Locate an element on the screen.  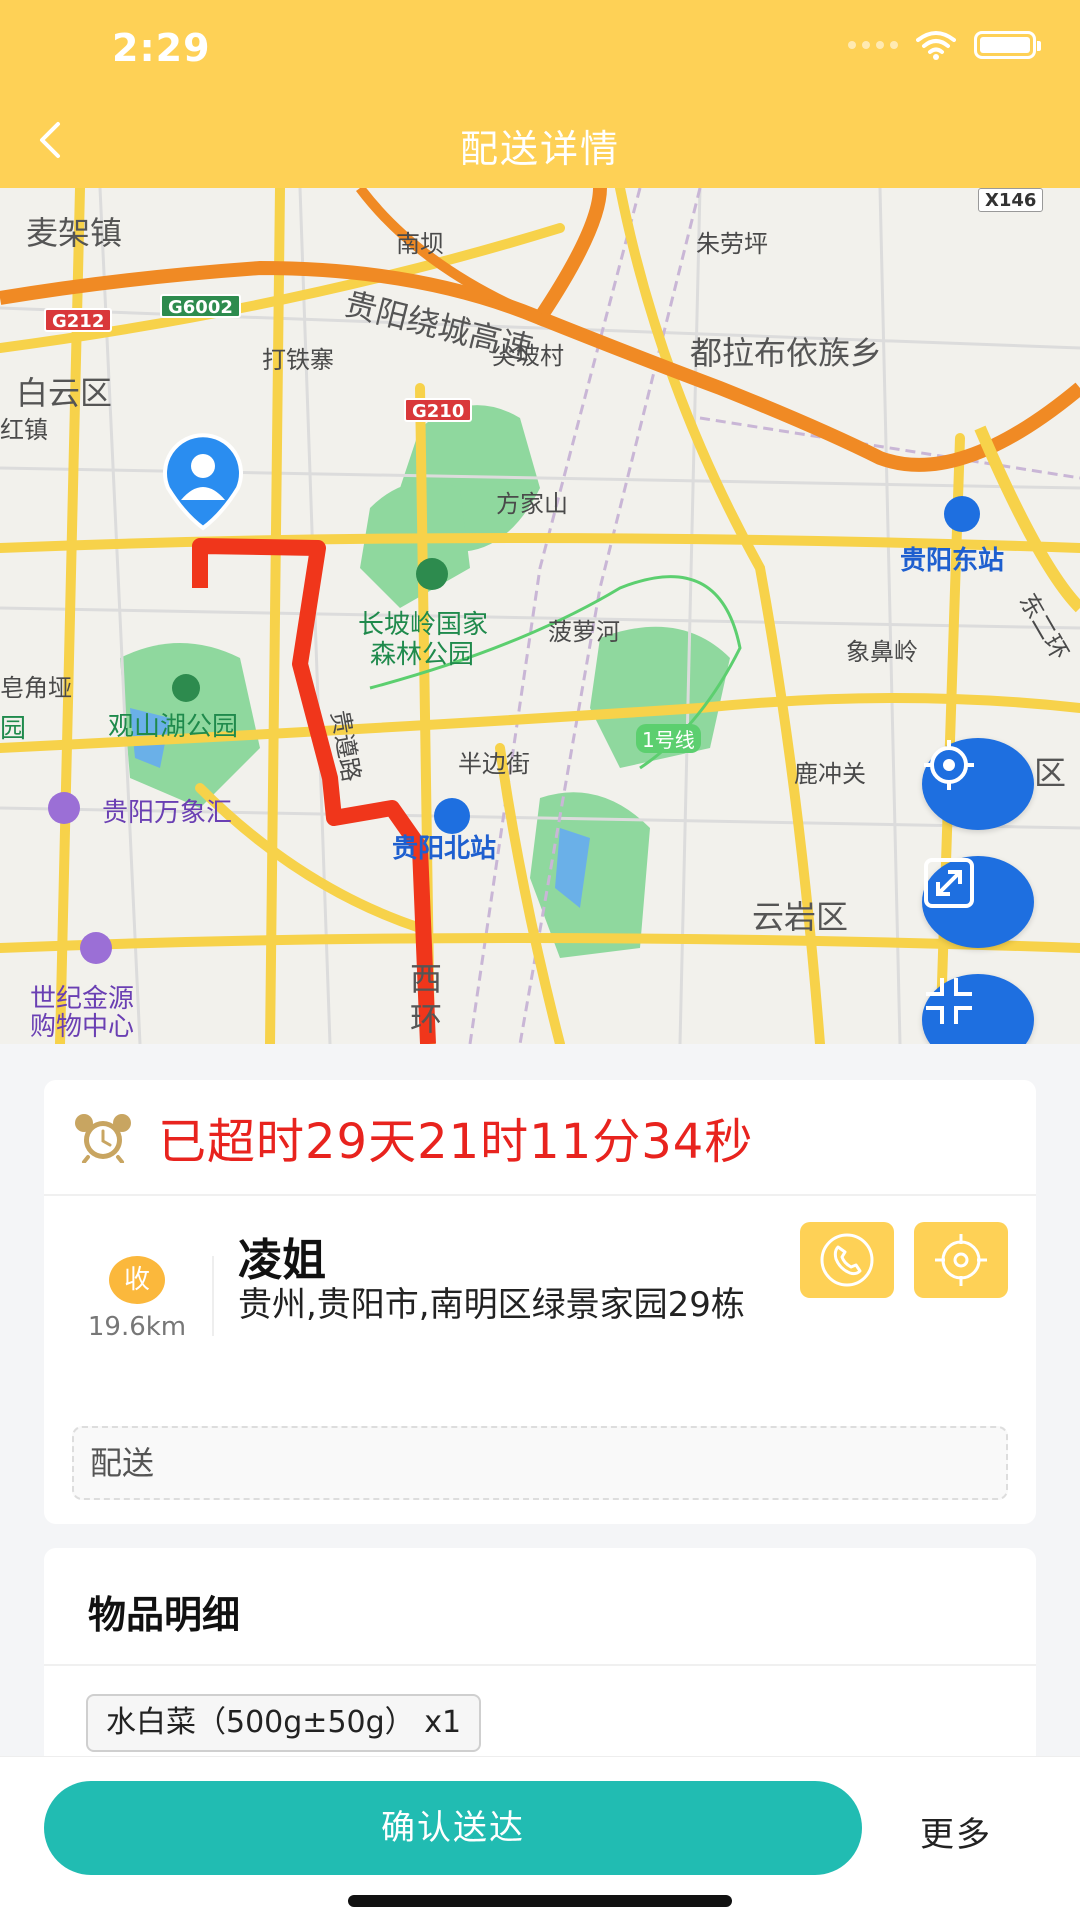
more-button: 更多 is located at coordinates (956, 1831).